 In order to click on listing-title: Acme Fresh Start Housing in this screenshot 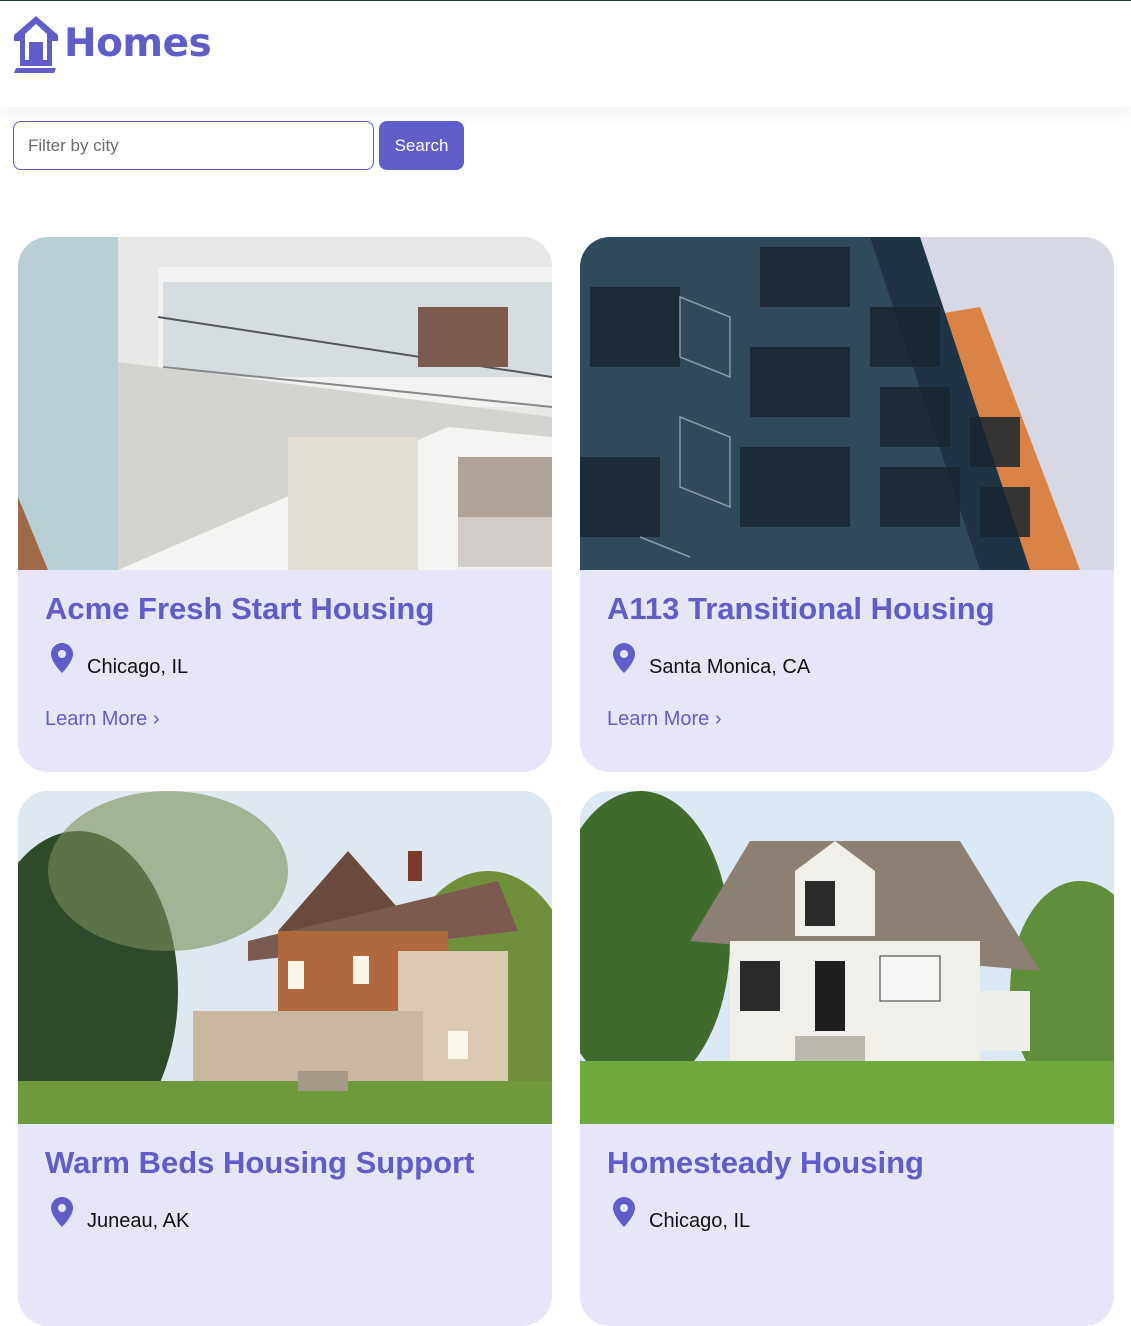, I will do `click(239, 609)`.